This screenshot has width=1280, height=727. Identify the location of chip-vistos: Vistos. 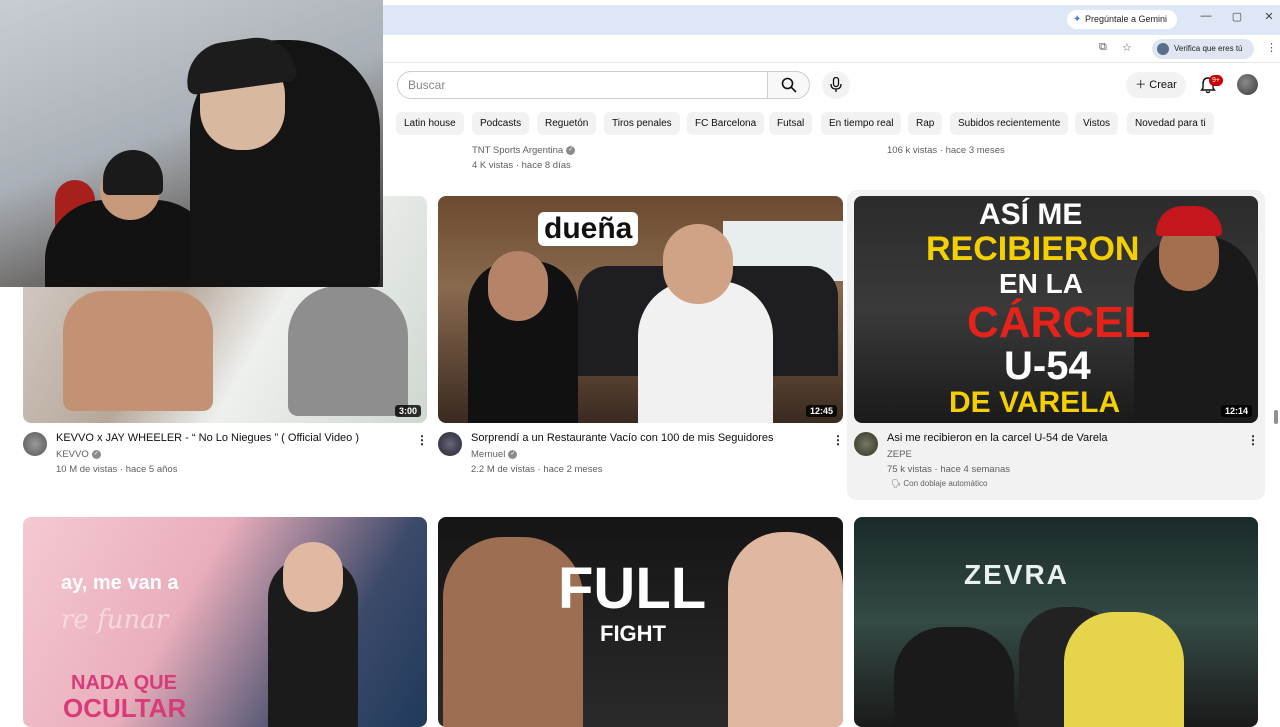
(1097, 123).